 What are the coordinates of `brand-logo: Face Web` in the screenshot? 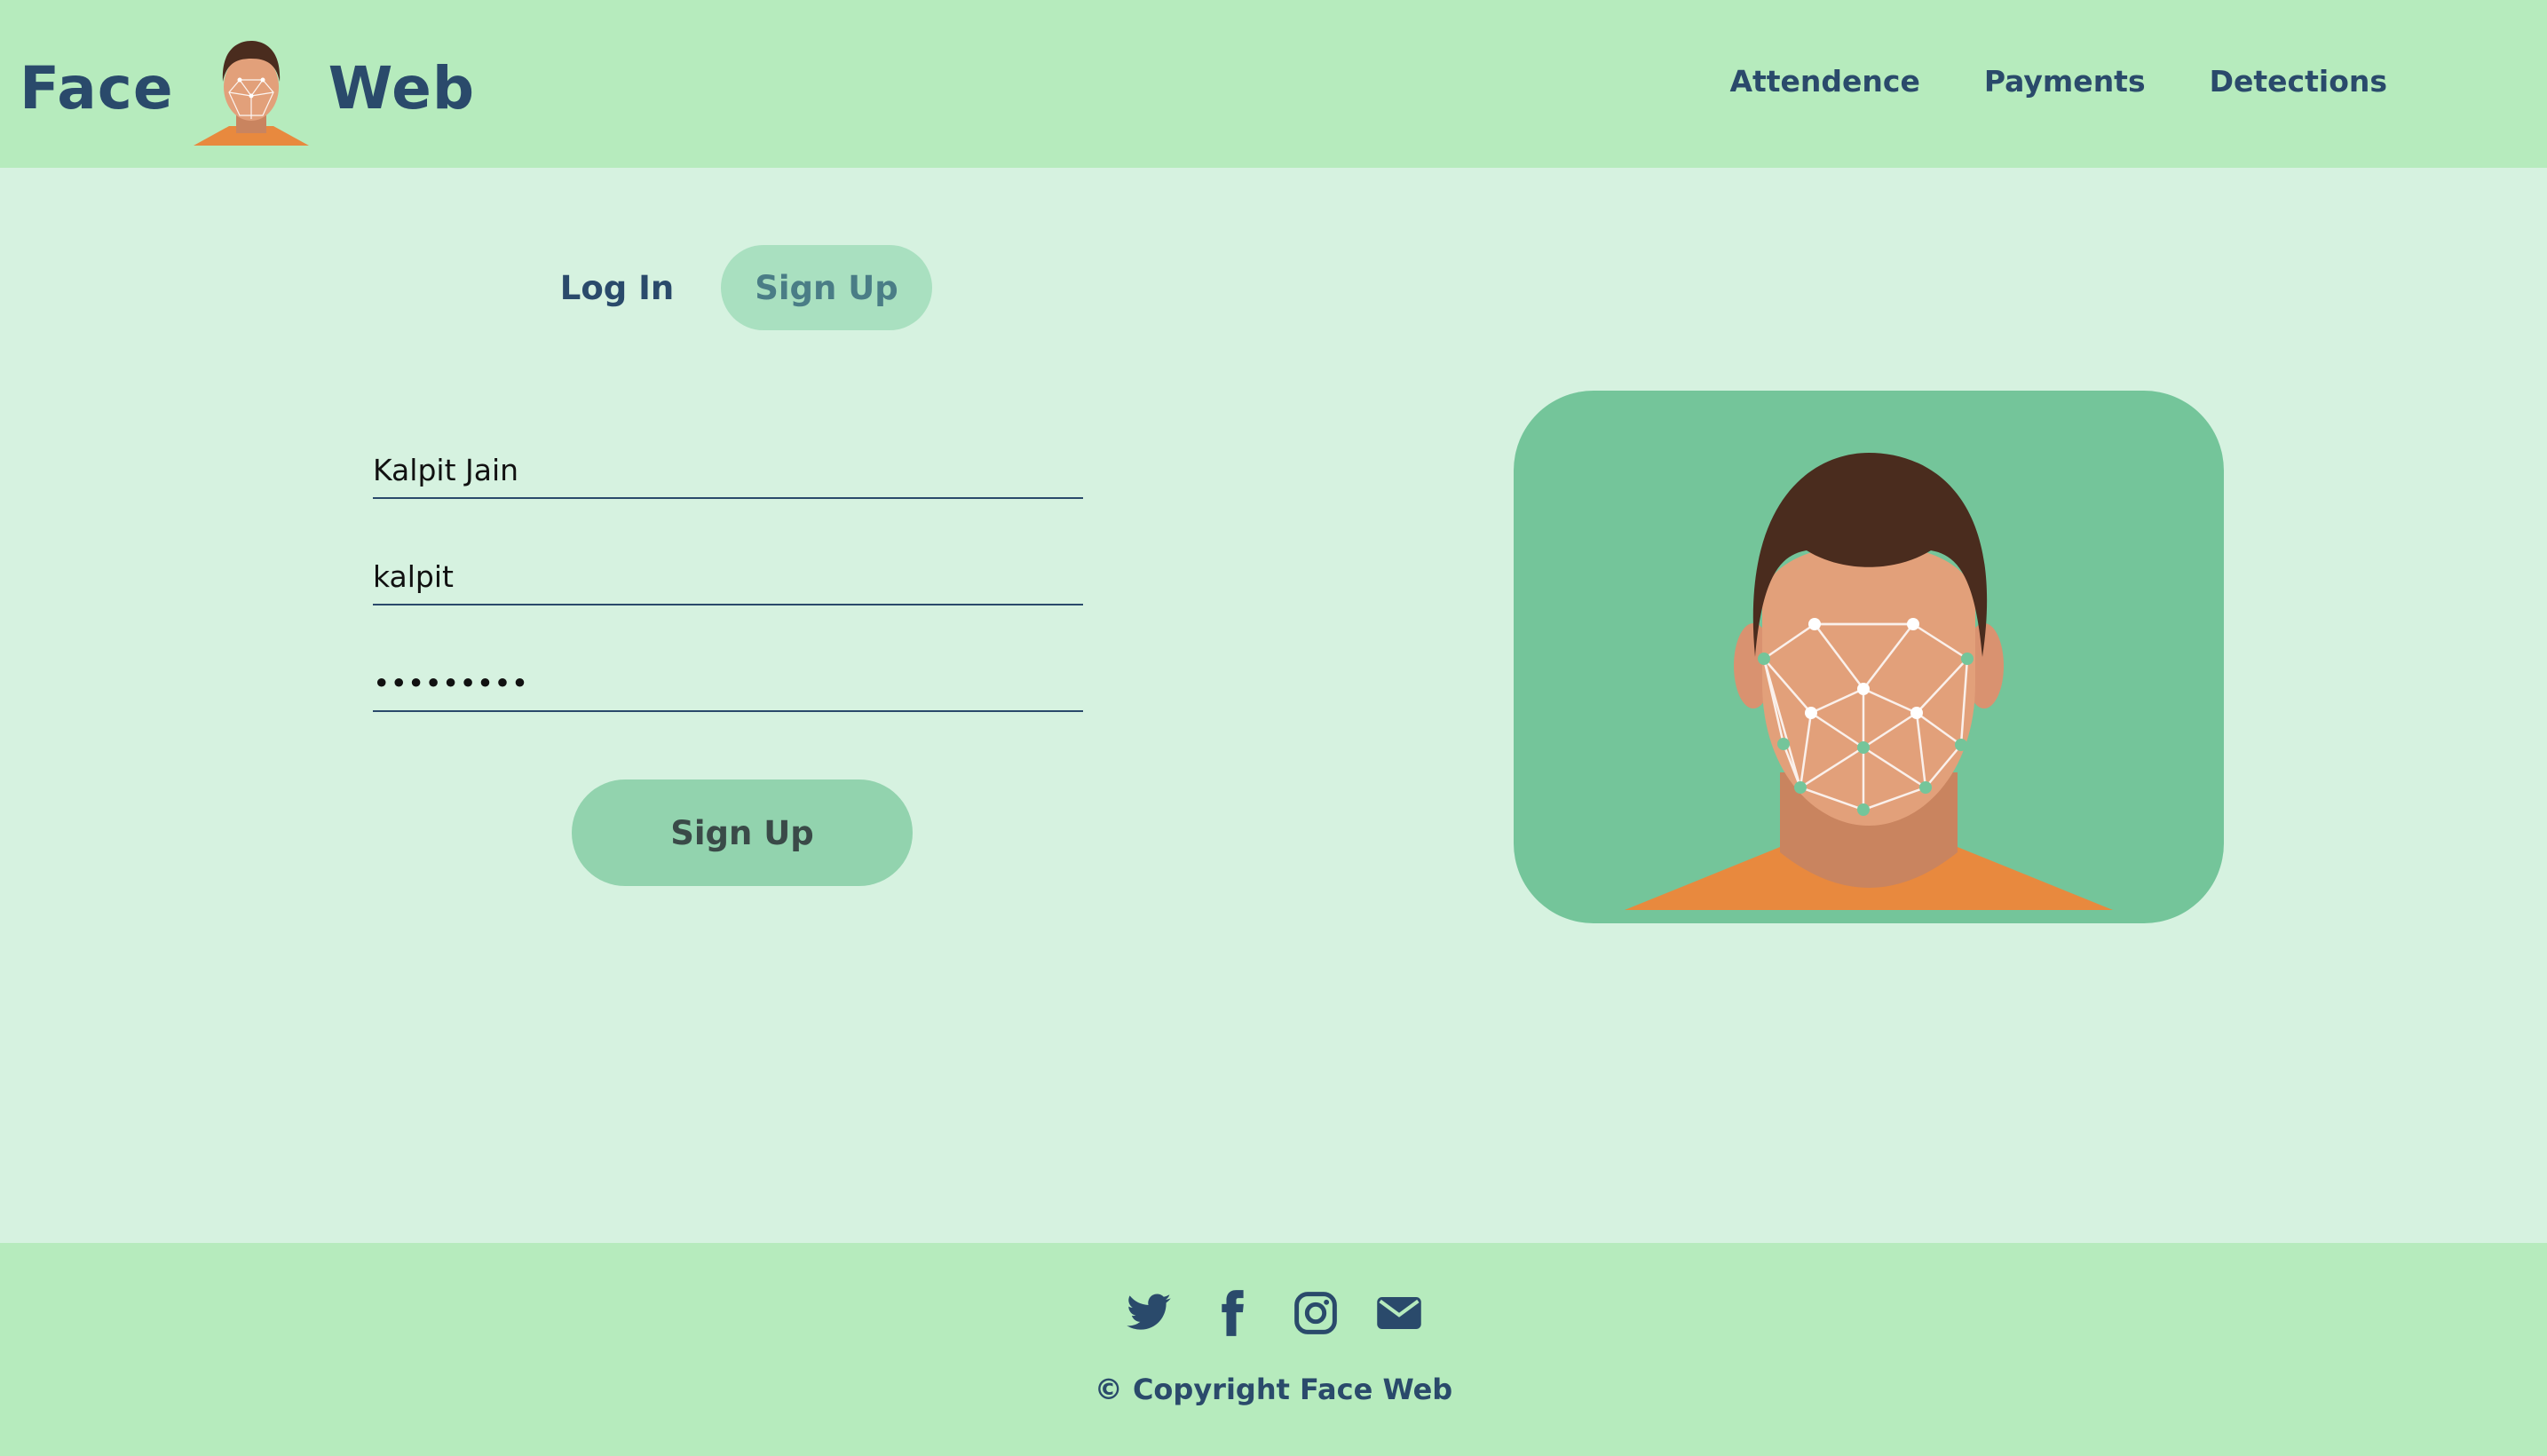 It's located at (247, 88).